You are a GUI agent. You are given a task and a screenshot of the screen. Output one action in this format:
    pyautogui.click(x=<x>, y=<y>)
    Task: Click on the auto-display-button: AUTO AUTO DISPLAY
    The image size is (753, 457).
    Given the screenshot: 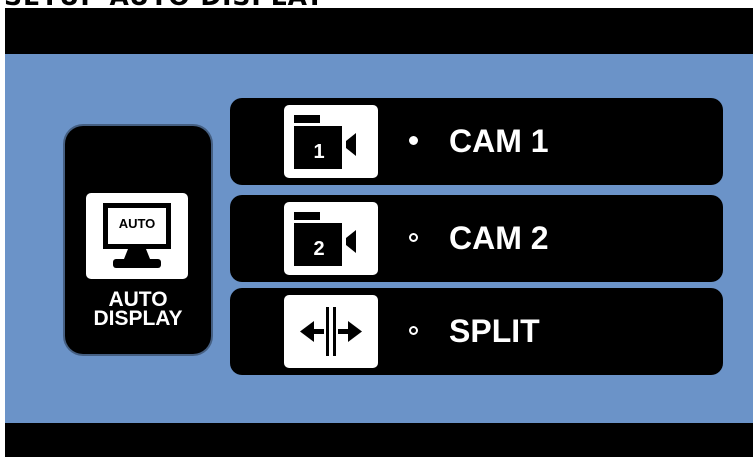 What is the action you would take?
    pyautogui.click(x=138, y=240)
    